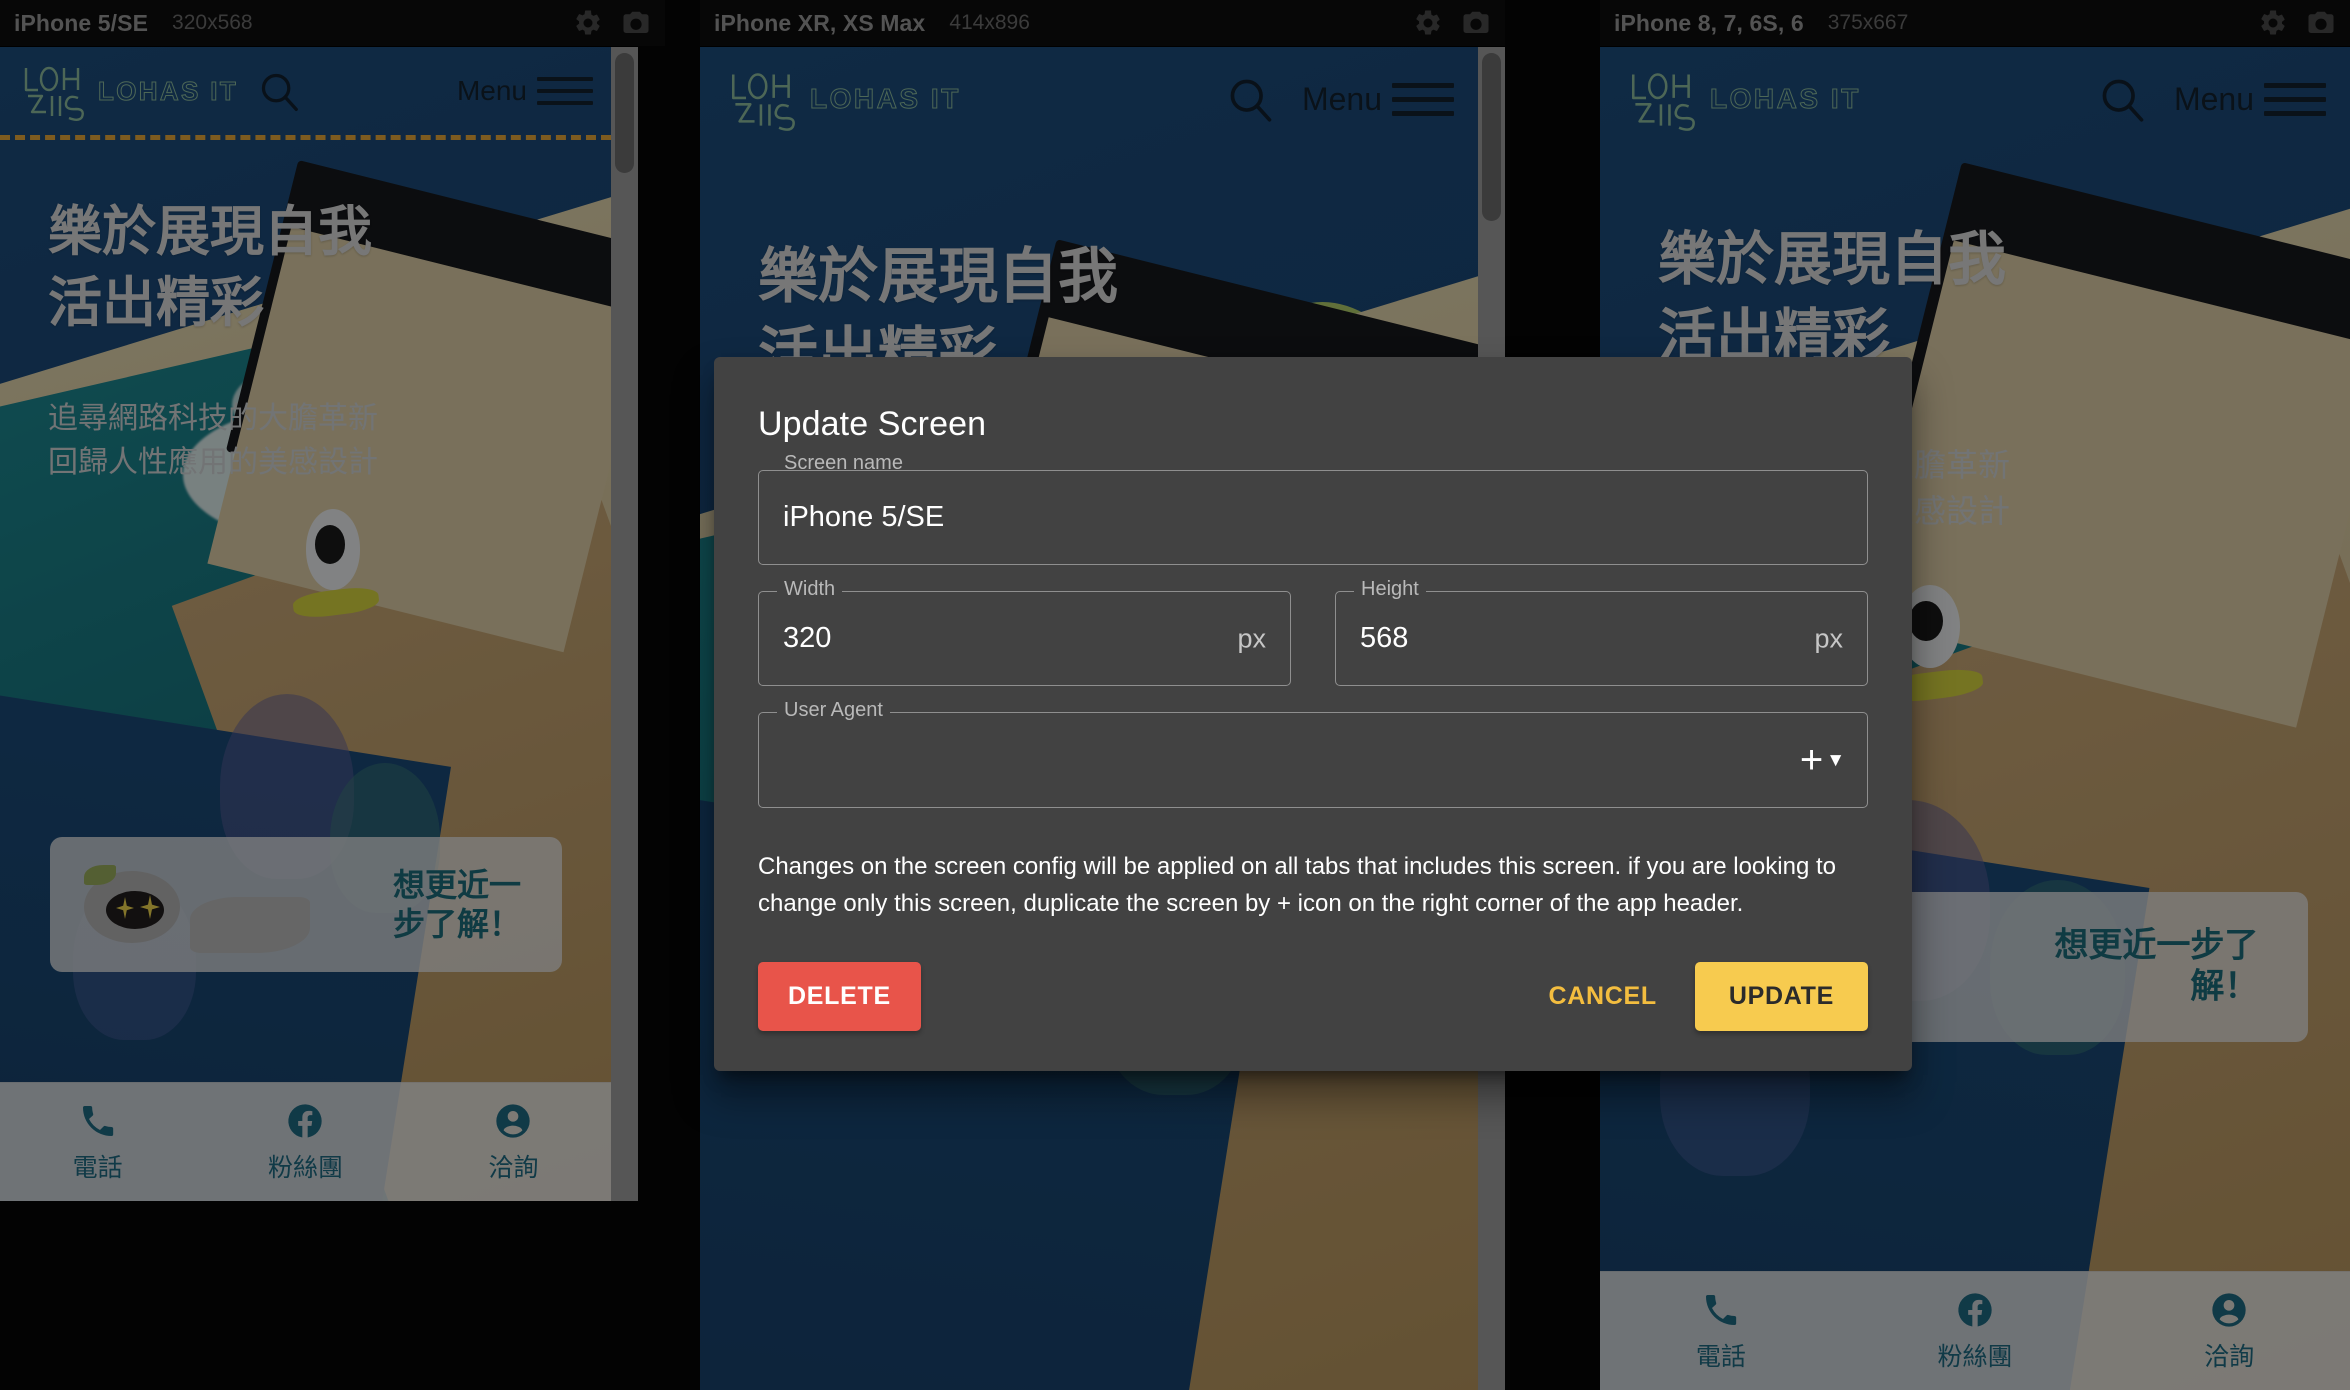 The width and height of the screenshot is (2350, 1390). I want to click on screen-name-input, so click(1313, 517).